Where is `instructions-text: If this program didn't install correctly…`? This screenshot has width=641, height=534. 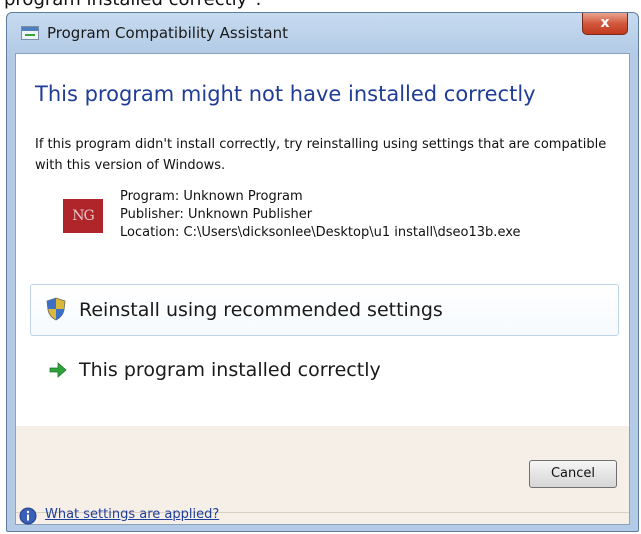 instructions-text: If this program didn't install correctly… is located at coordinates (321, 155).